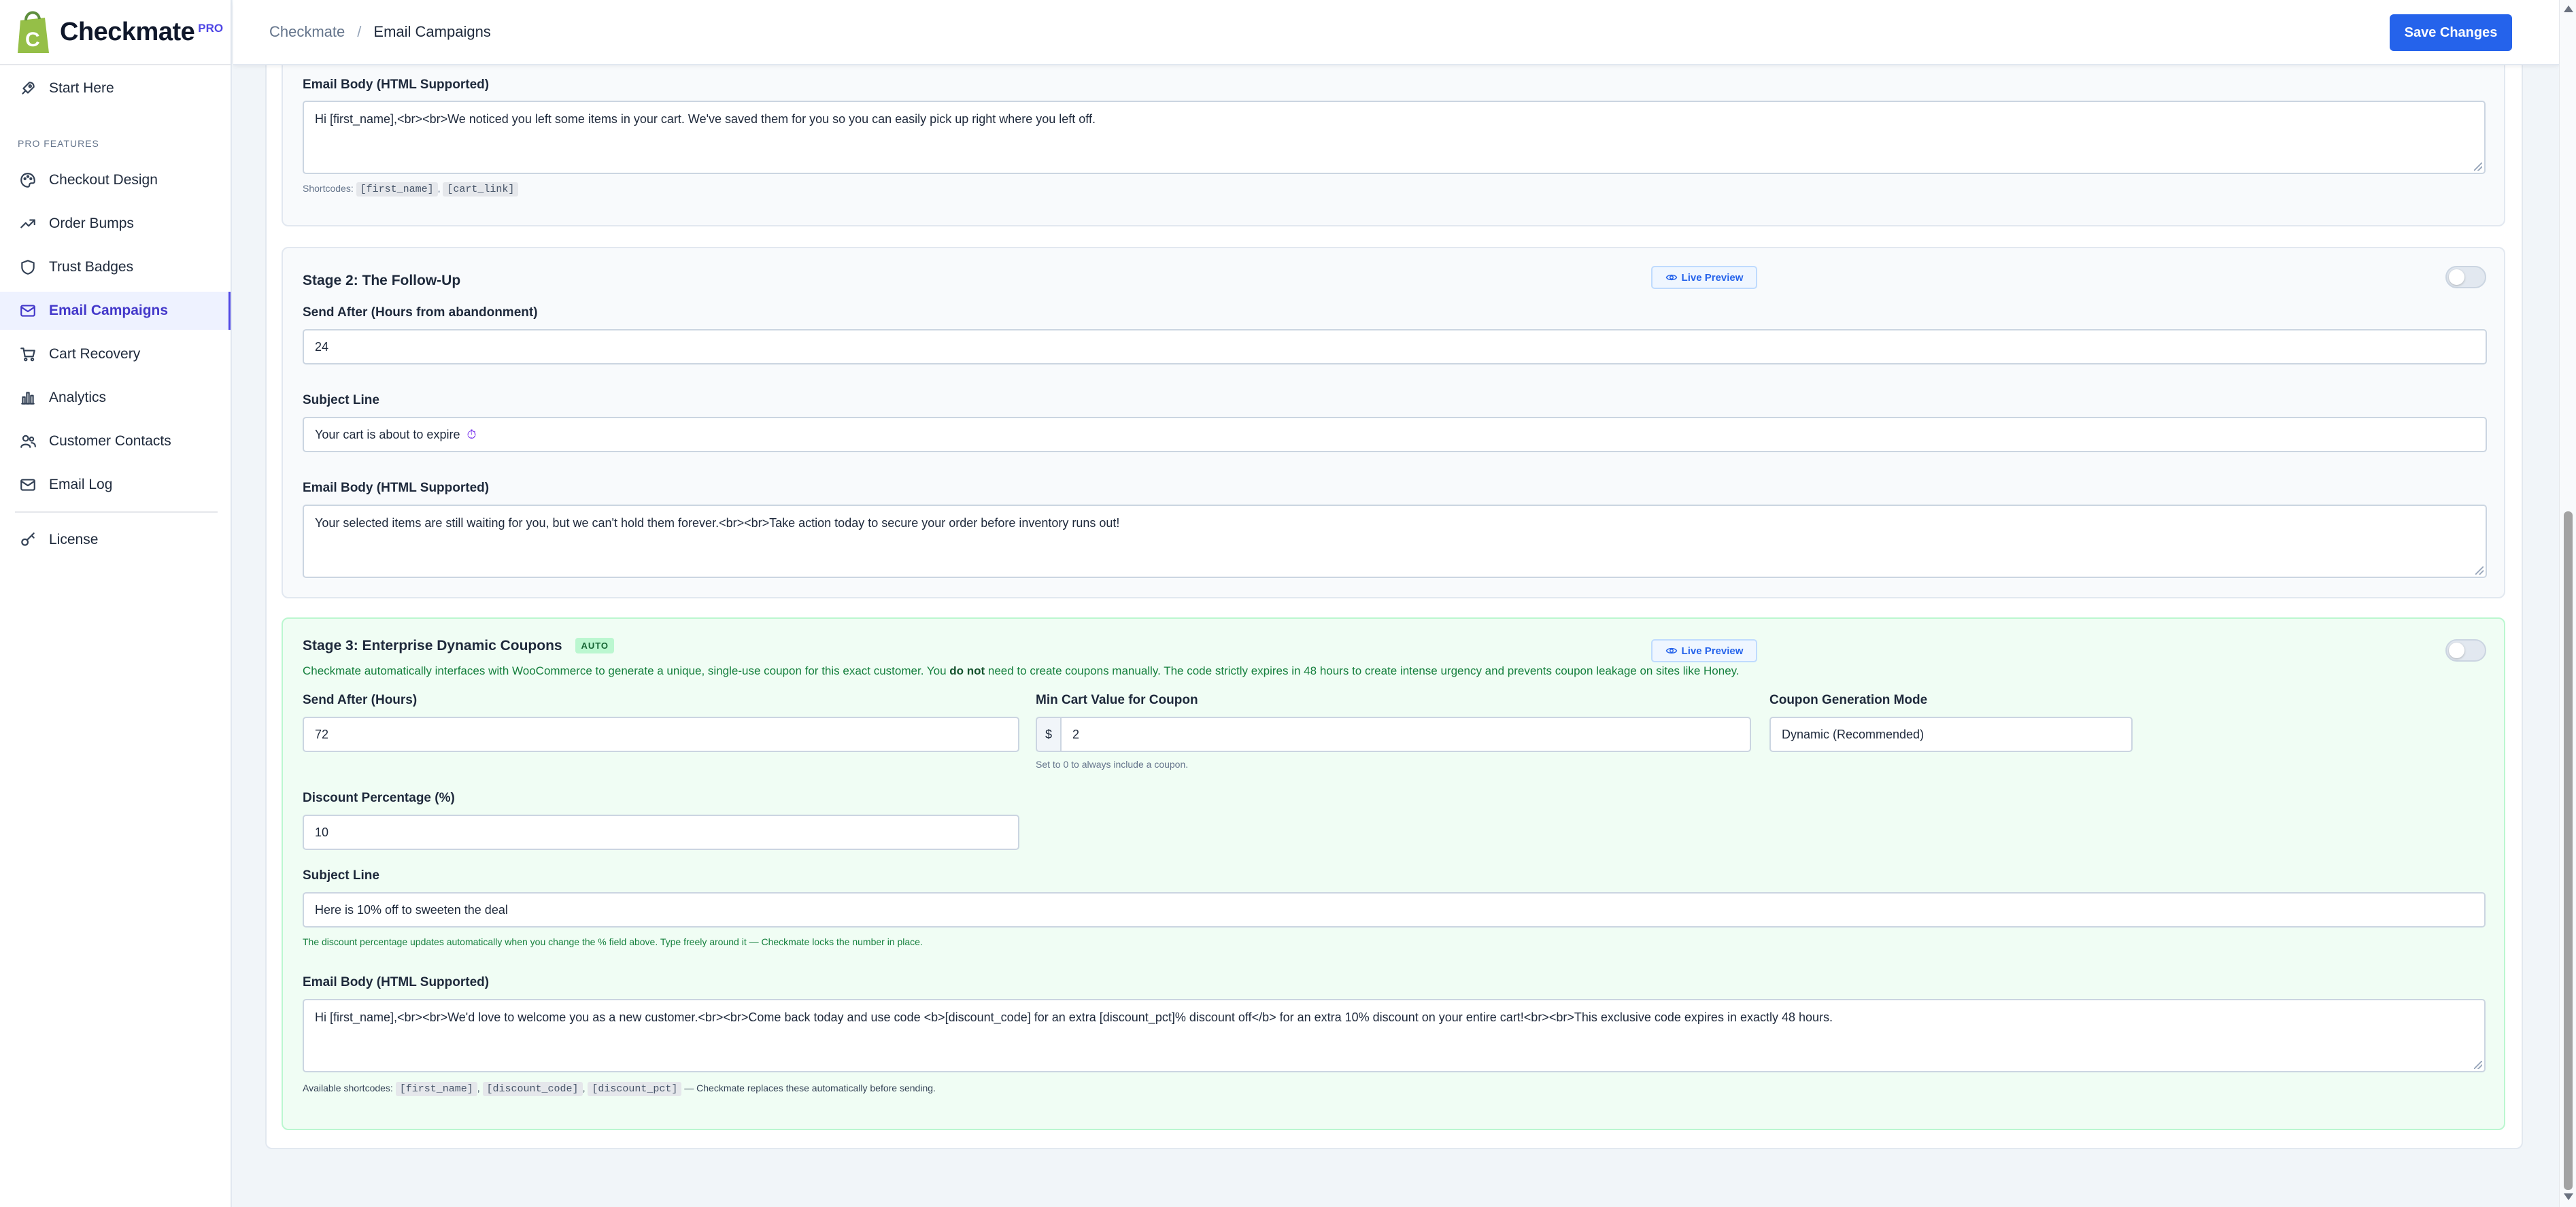 This screenshot has height=1207, width=2576. I want to click on nav-section-label: PRO FEATURES, so click(58, 143).